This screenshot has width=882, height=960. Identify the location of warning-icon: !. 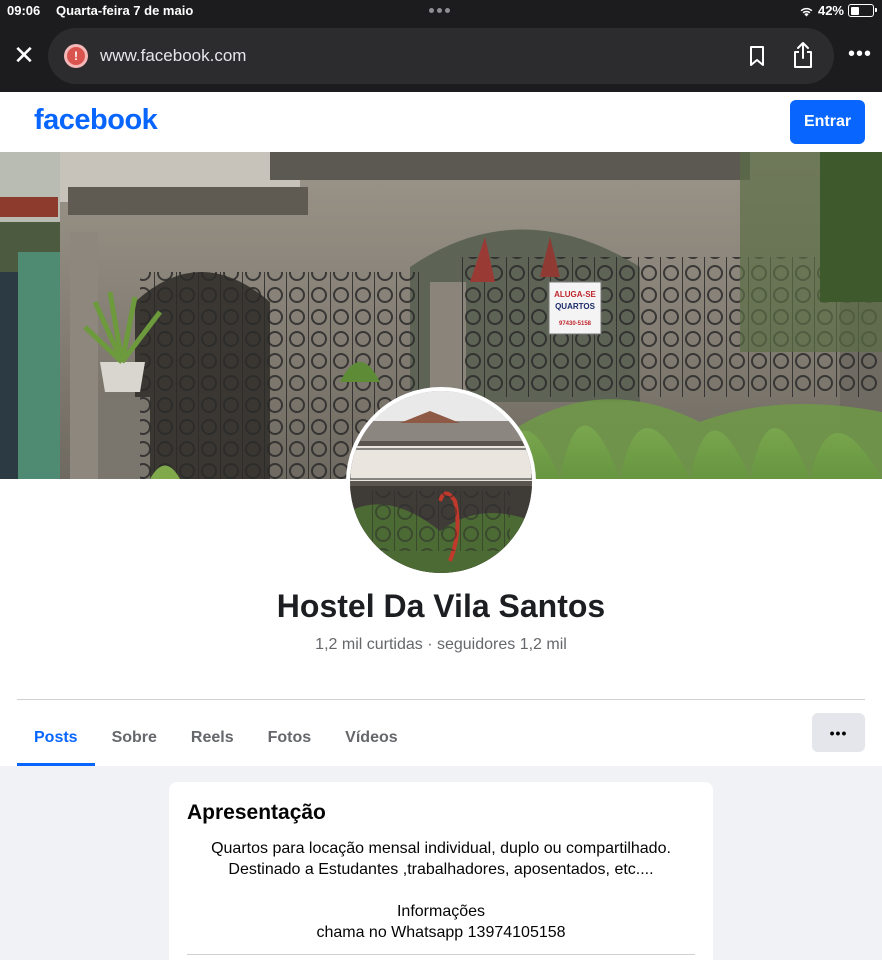
(76, 56).